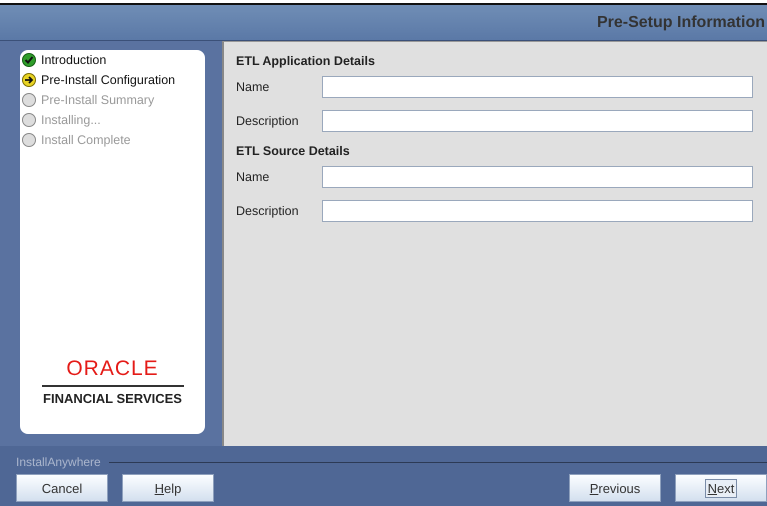  Describe the element at coordinates (62, 488) in the screenshot. I see `cancel-button: Cancel` at that location.